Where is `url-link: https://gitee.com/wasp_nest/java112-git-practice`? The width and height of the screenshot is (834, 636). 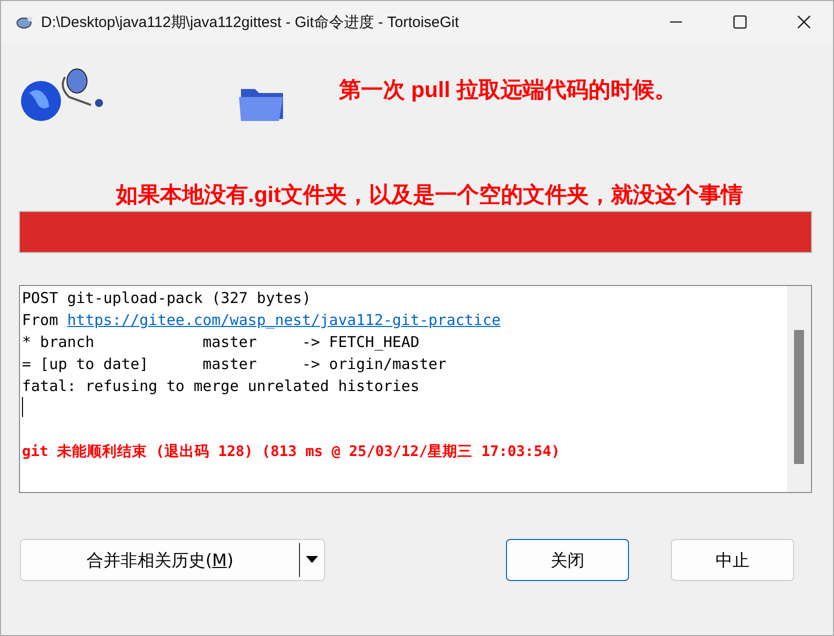 url-link: https://gitee.com/wasp_nest/java112-git-practice is located at coordinates (284, 320).